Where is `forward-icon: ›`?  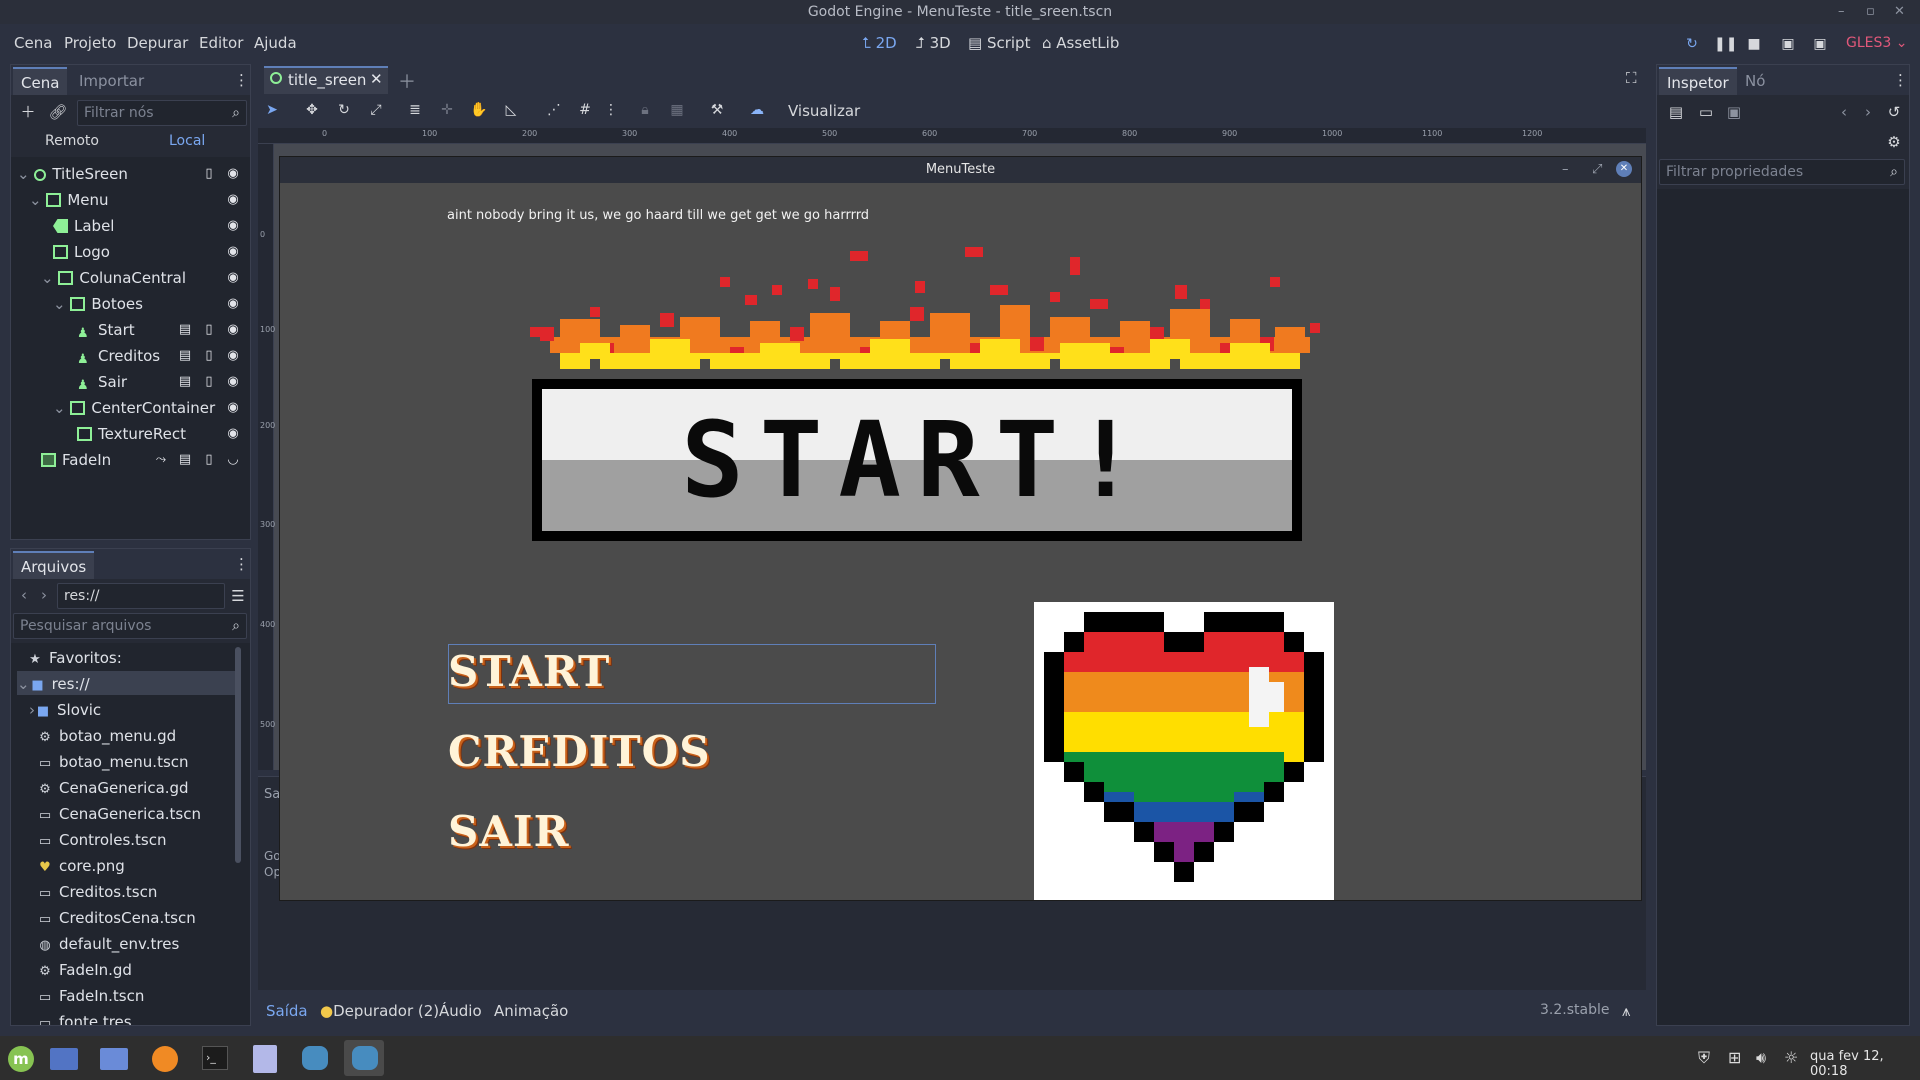
forward-icon: › is located at coordinates (1868, 112).